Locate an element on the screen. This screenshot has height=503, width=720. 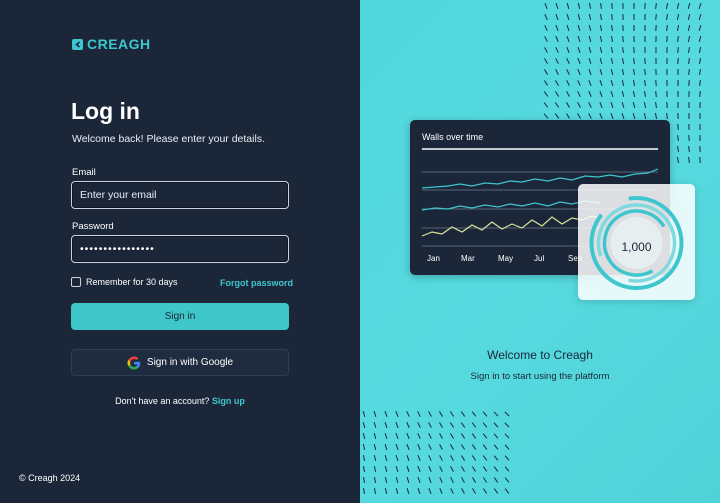
welcome-title: Welcome to Creagh is located at coordinates (540, 355).